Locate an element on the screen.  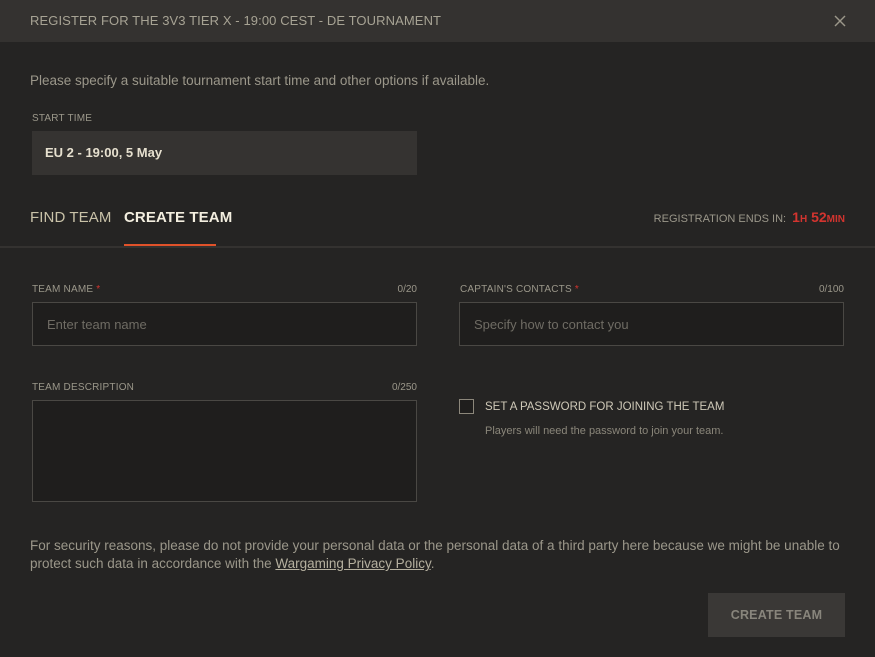
team-name-field is located at coordinates (224, 324).